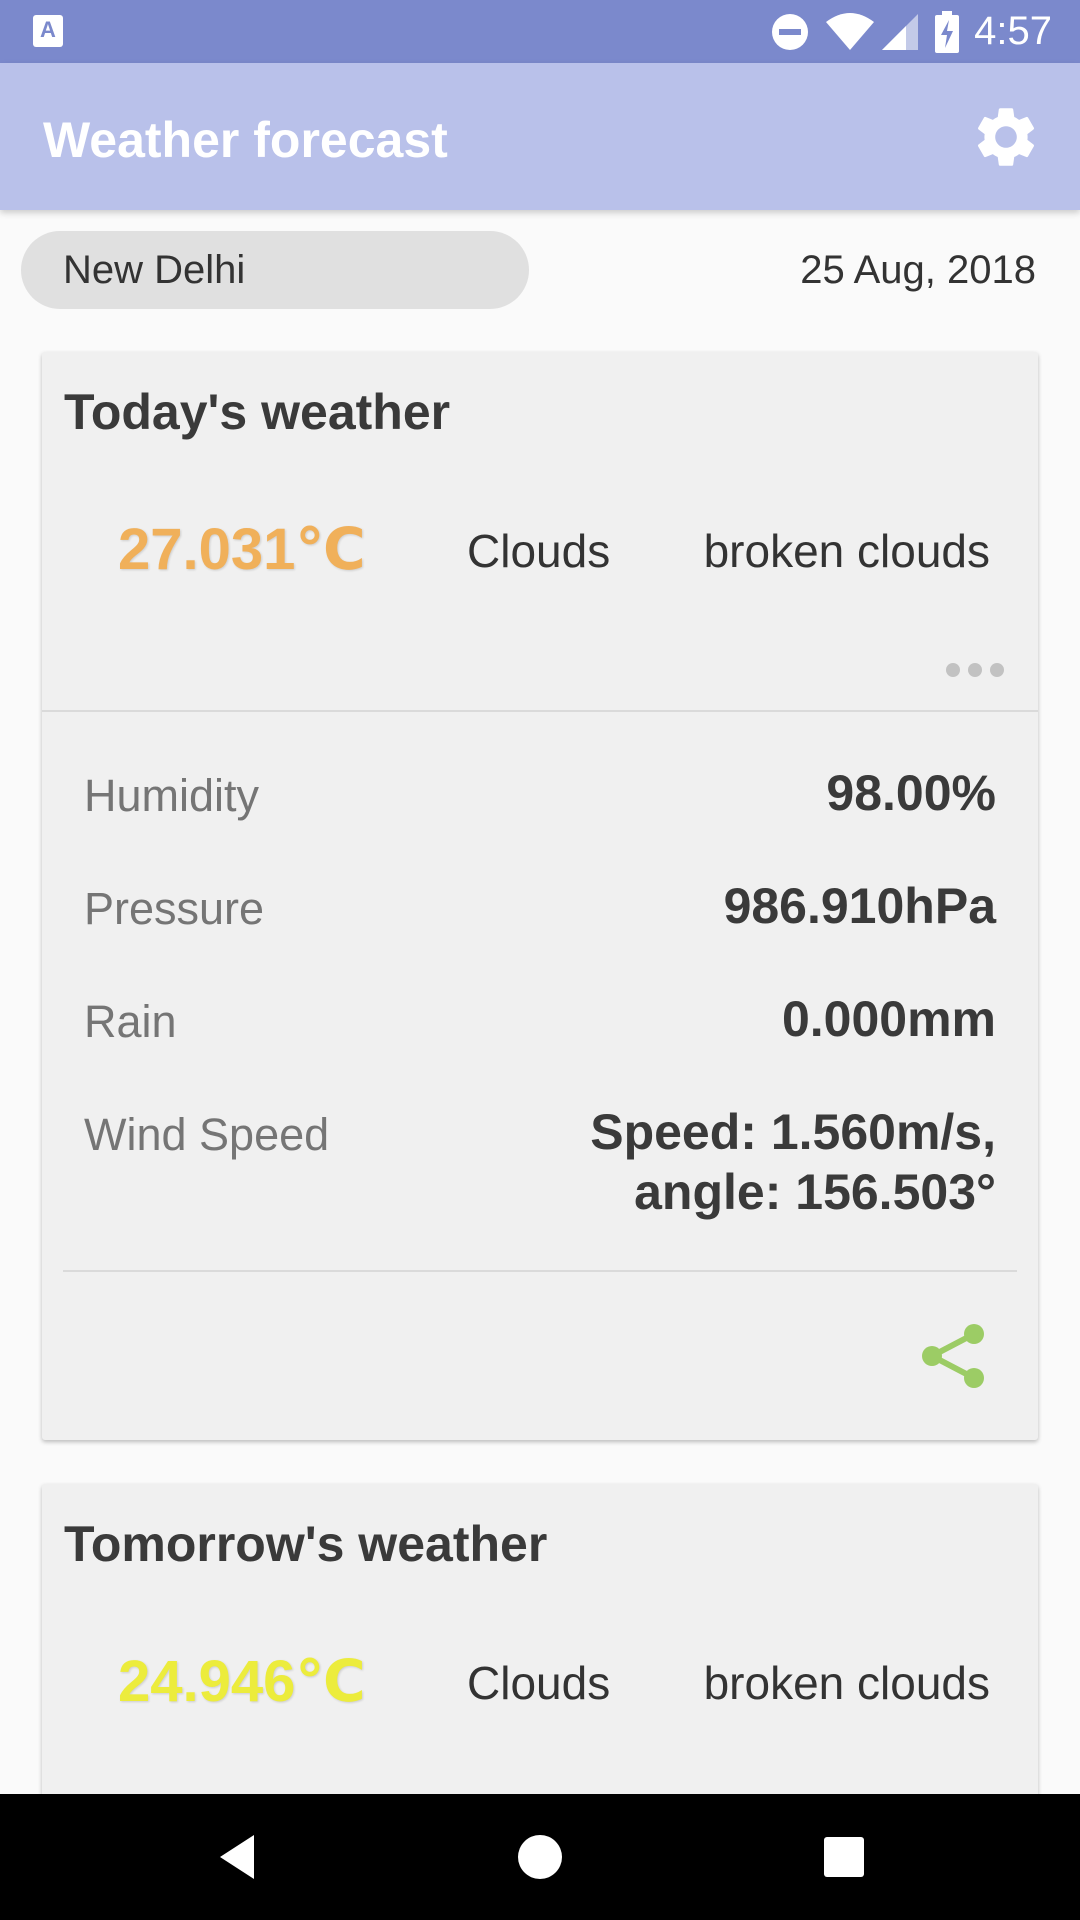  Describe the element at coordinates (790, 31) in the screenshot. I see `do-not-disturb-icon` at that location.